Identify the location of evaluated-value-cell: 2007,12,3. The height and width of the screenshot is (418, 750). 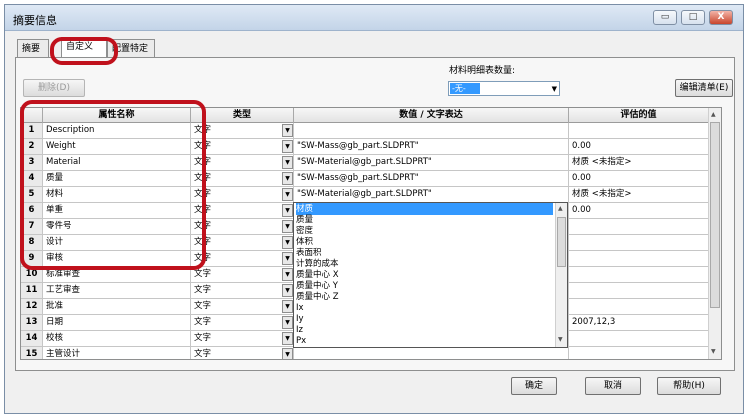
(639, 323).